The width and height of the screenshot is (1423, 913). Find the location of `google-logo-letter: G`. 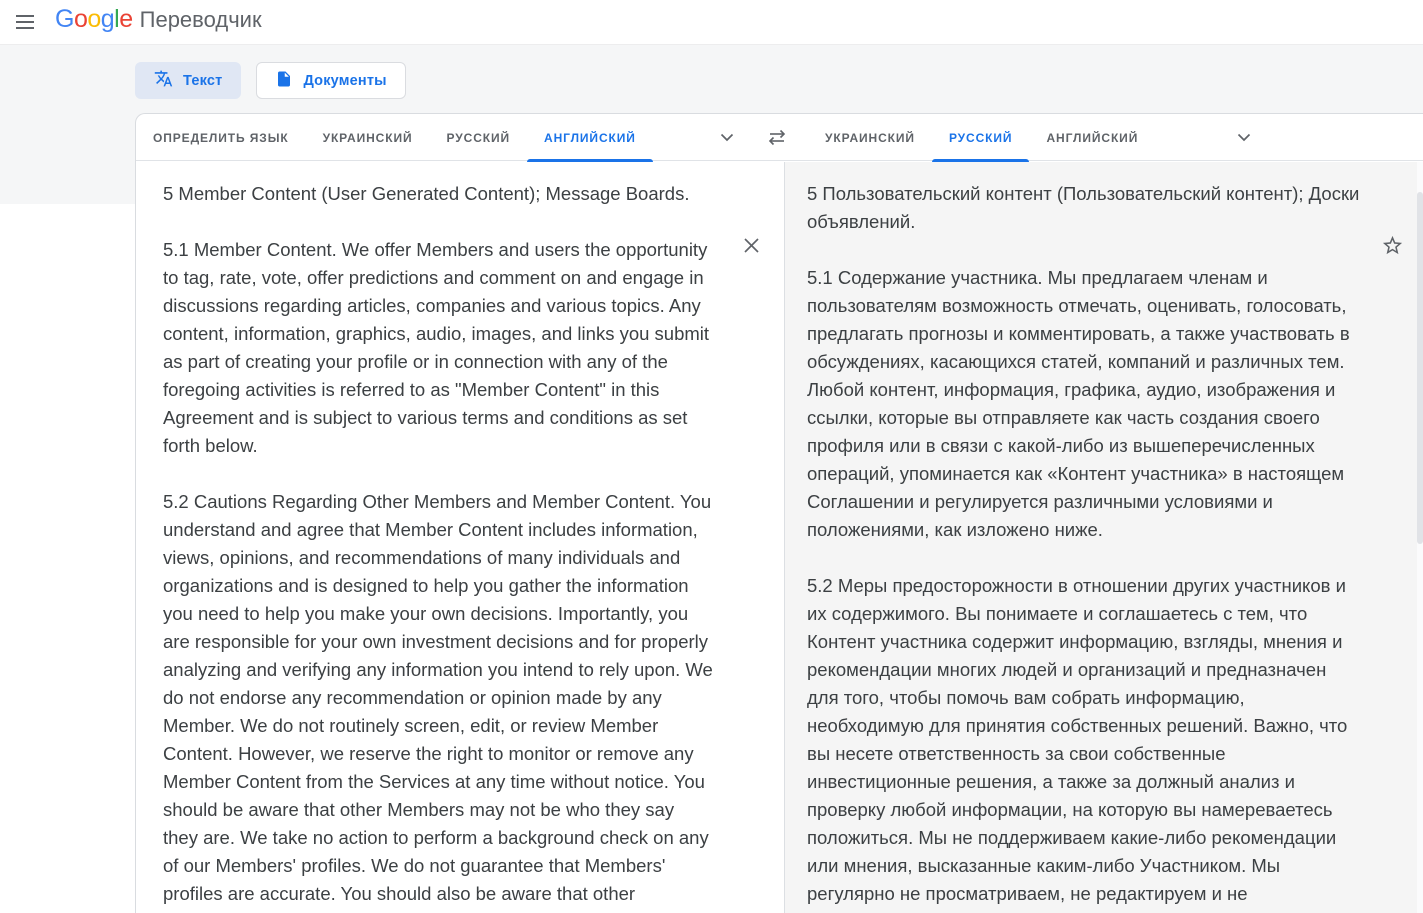

google-logo-letter: G is located at coordinates (64, 19).